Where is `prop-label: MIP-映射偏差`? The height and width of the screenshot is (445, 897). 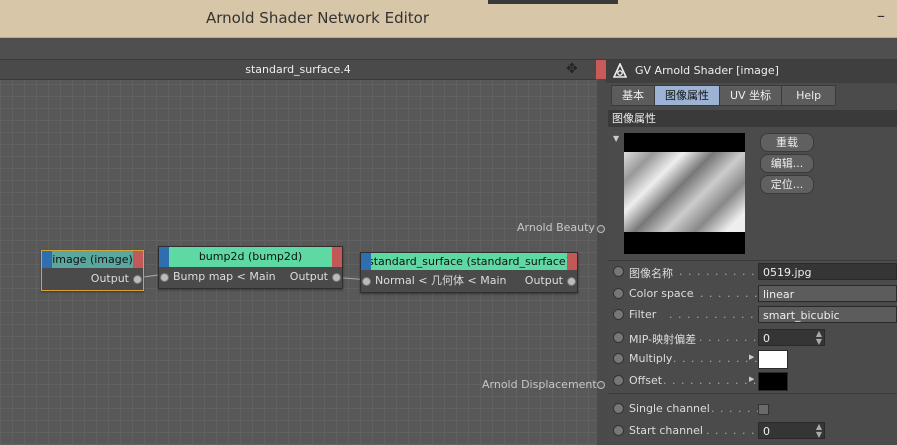
prop-label: MIP-映射偏差 is located at coordinates (663, 339).